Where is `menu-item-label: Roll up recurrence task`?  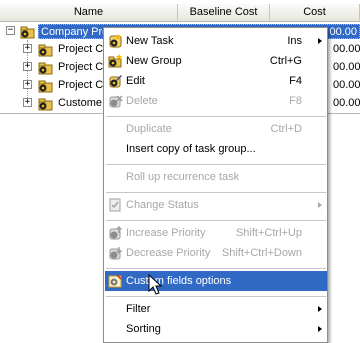
menu-item-label: Roll up recurrence task is located at coordinates (183, 177).